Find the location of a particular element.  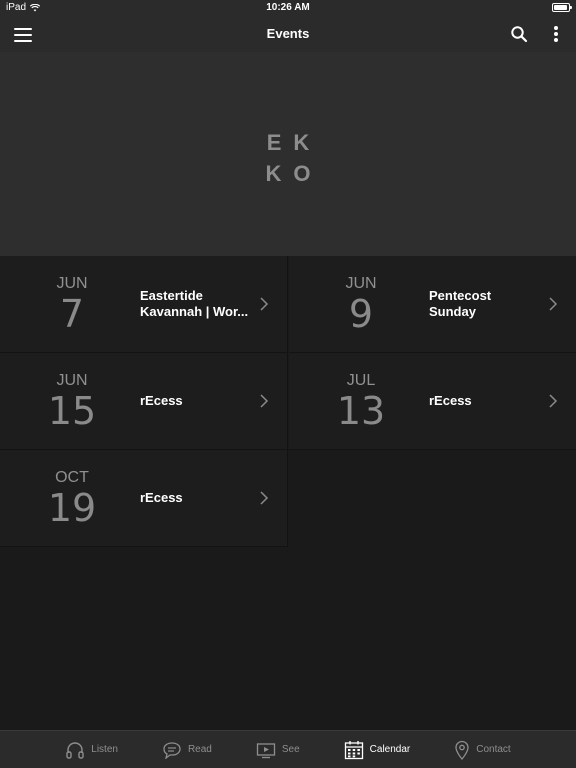

tab-bar: Listen Read See Calendar Contact is located at coordinates (288, 749).